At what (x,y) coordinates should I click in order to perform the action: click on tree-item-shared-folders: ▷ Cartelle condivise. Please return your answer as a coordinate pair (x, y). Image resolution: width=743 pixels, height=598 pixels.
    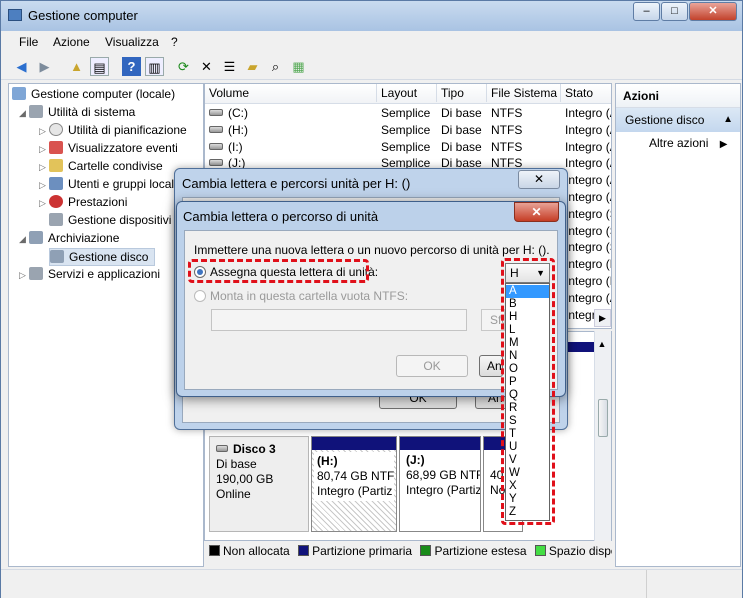
    Looking at the image, I should click on (101, 167).